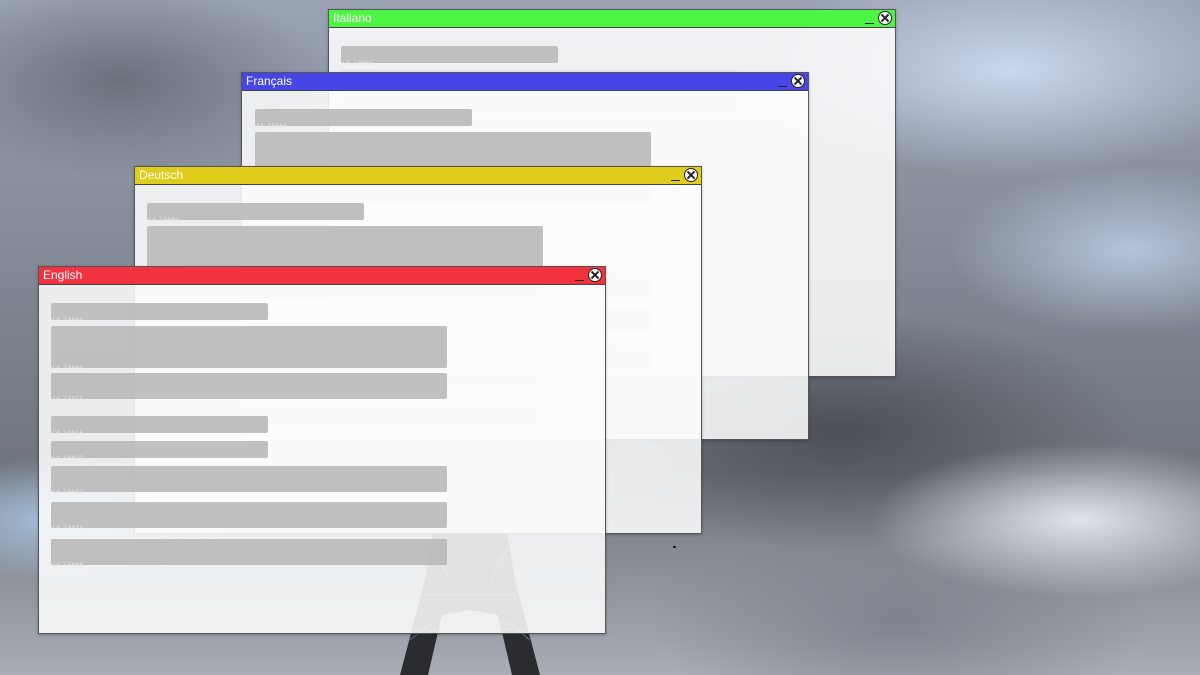 The image size is (1200, 675). What do you see at coordinates (249, 388) in the screenshot?
I see `form-field: id_10015` at bounding box center [249, 388].